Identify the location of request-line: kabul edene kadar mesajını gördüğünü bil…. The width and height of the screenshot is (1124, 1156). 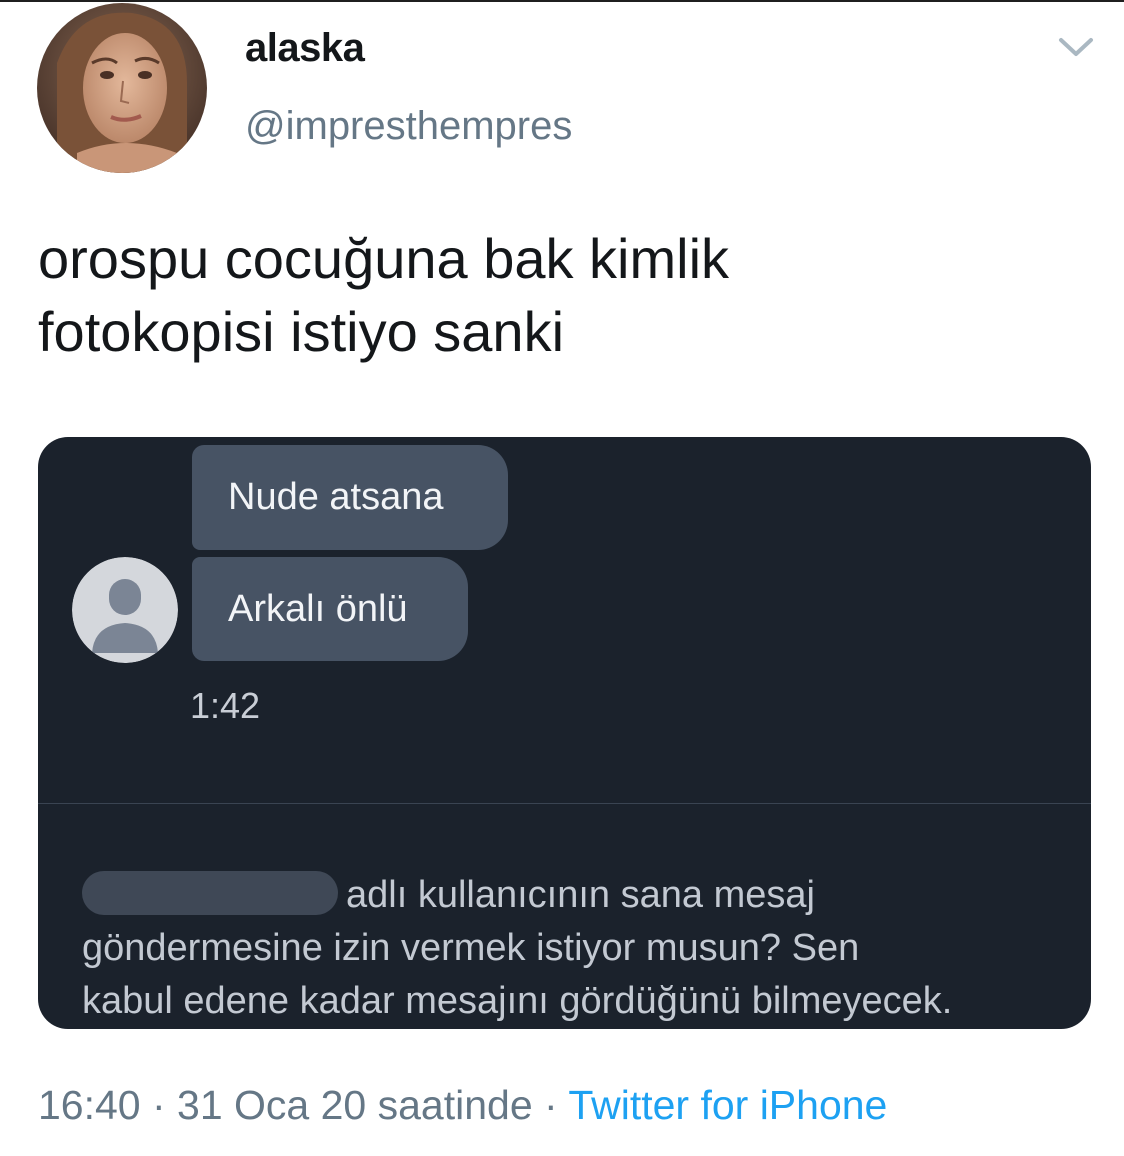
(517, 1001).